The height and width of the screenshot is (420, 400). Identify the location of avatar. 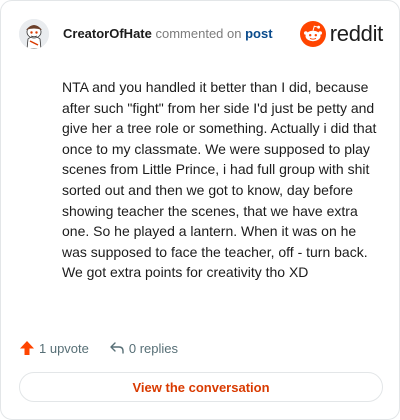
(34, 34).